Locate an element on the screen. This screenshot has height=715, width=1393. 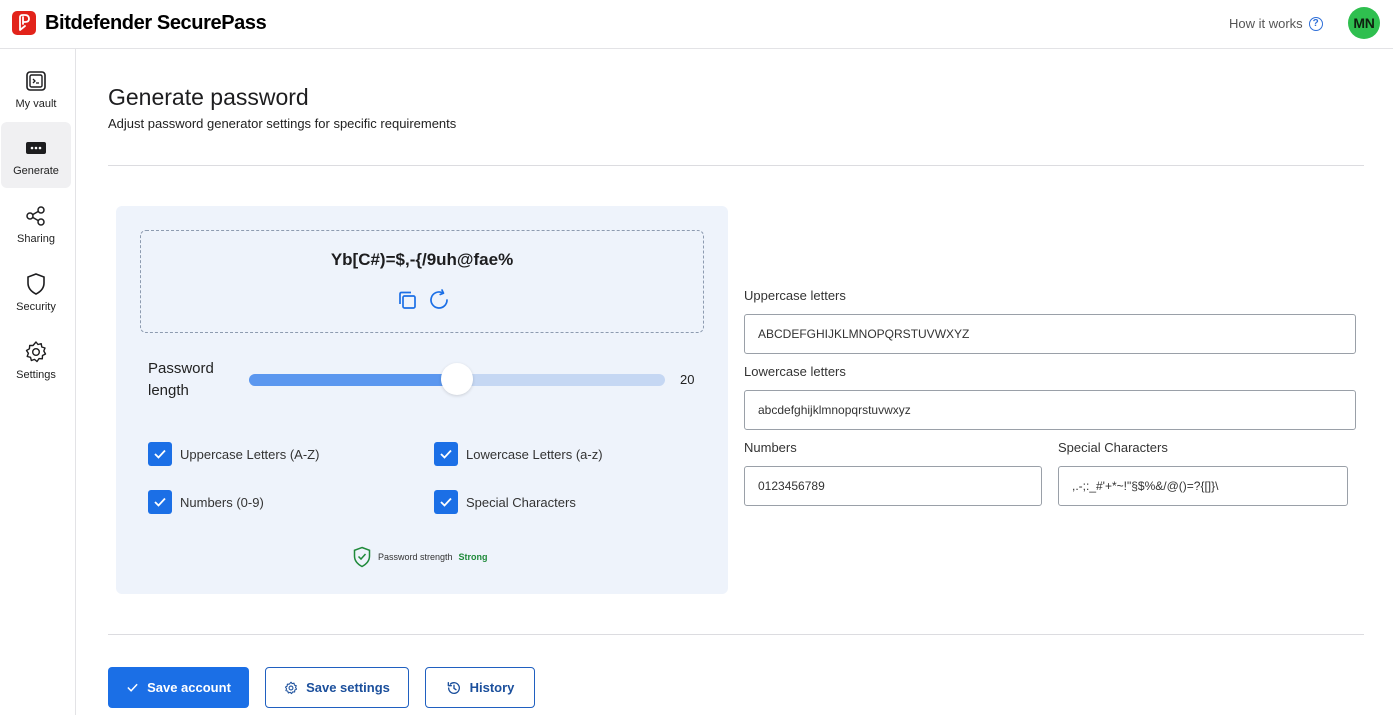
numbers-field-label: Numbers is located at coordinates (770, 447).